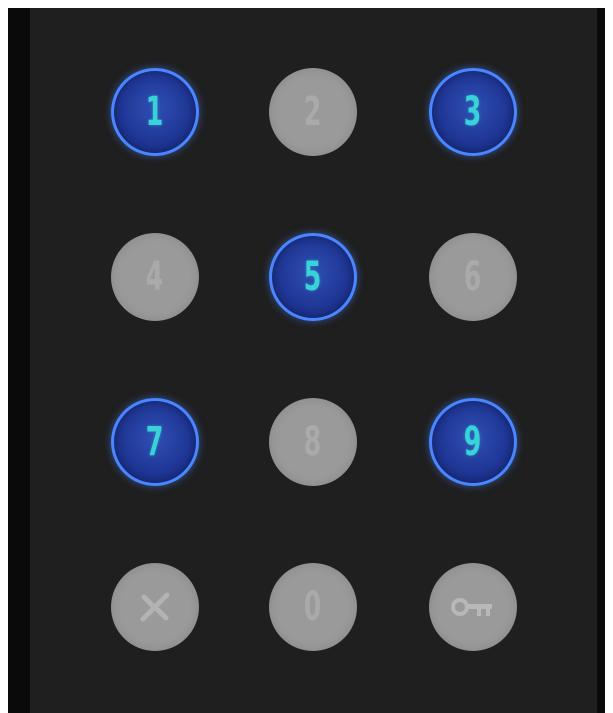  I want to click on key-7-button: 7, so click(155, 442).